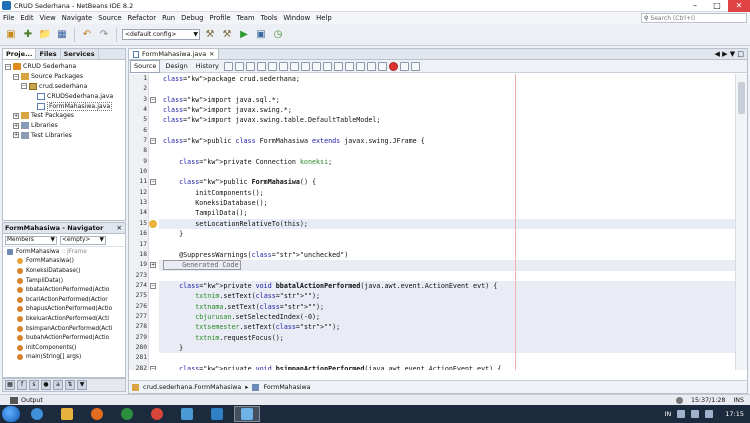 This screenshot has width=750, height=423. I want to click on code-line: 4 class="kw">import javax.swing.*;, so click(439, 110).